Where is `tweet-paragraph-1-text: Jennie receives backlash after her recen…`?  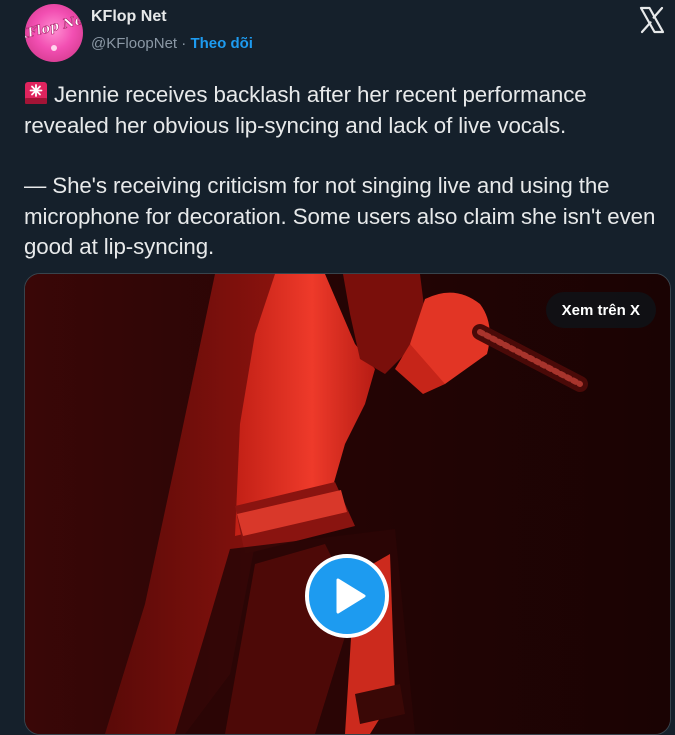
tweet-paragraph-1-text: Jennie receives backlash after her recen… is located at coordinates (305, 110).